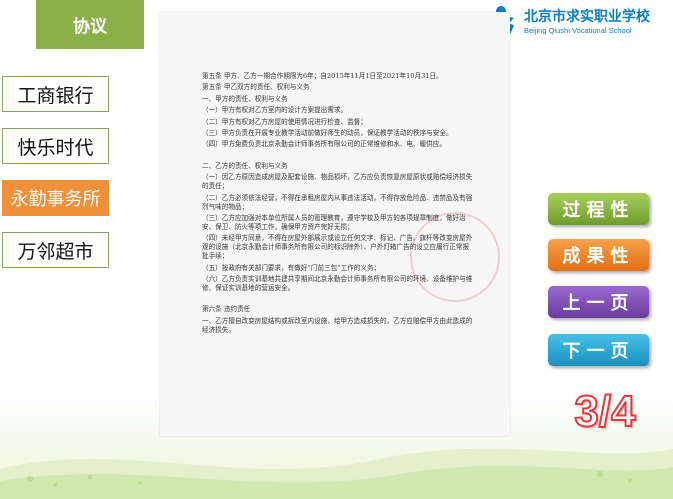 Image resolution: width=673 pixels, height=499 pixels. What do you see at coordinates (284, 121) in the screenshot?
I see `document-line: （二）甲方有权对乙方房屋的使用情况进行检查、监督；` at bounding box center [284, 121].